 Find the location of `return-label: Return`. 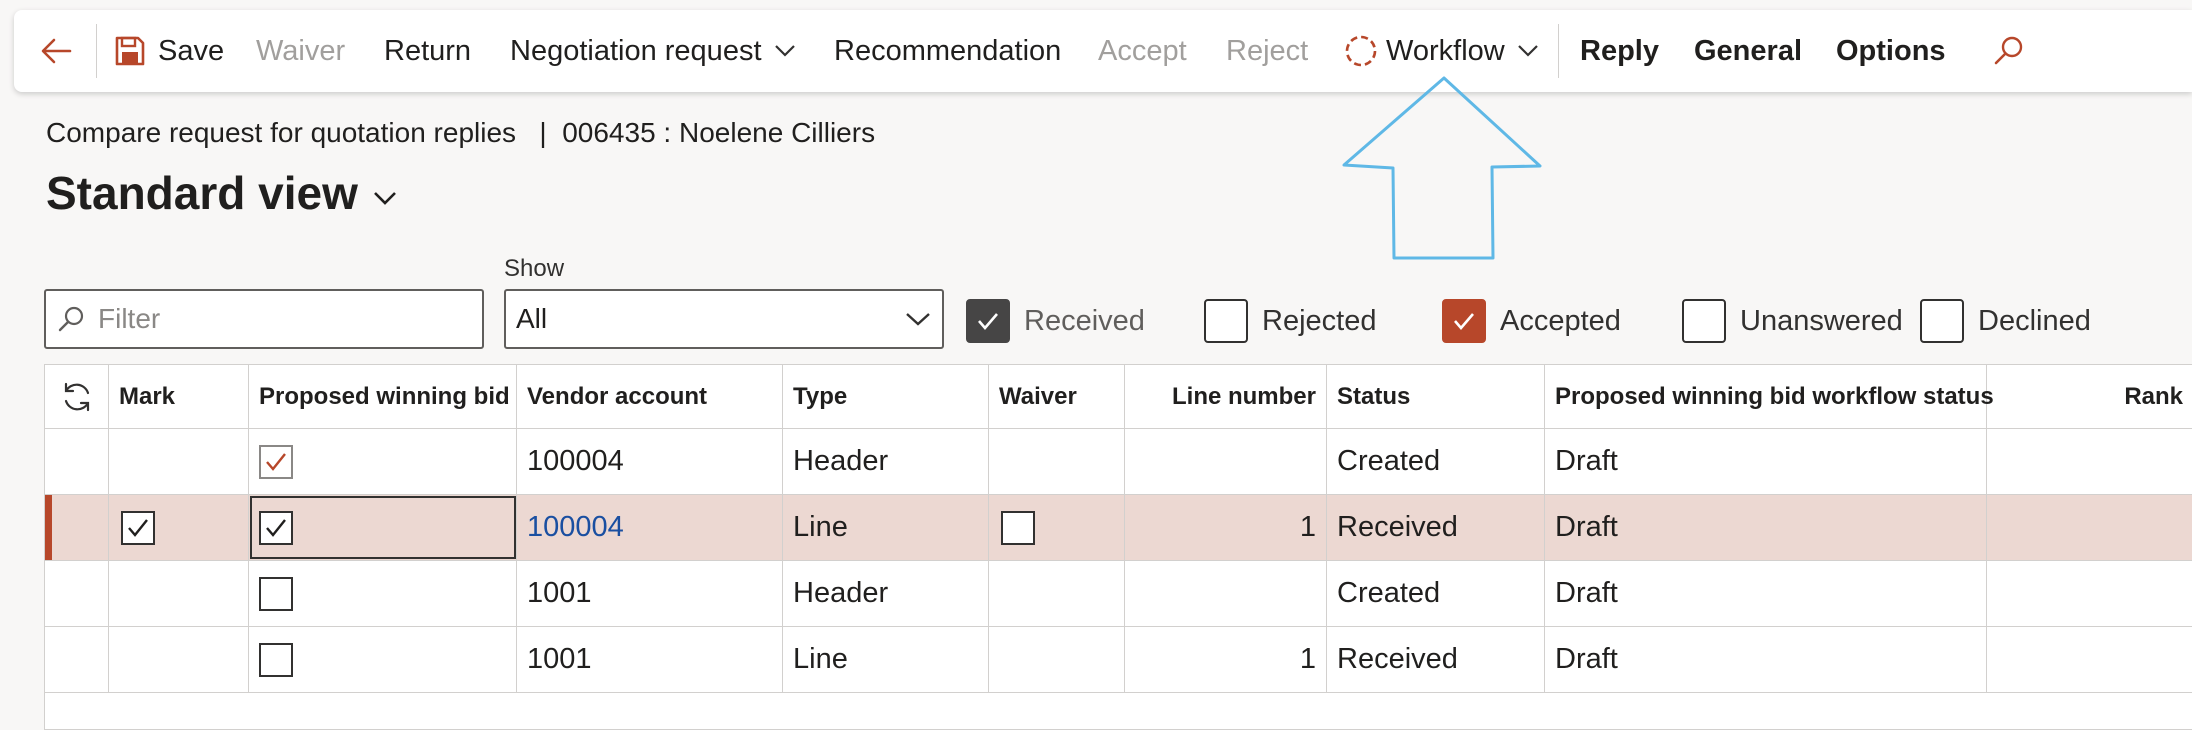

return-label: Return is located at coordinates (428, 50).